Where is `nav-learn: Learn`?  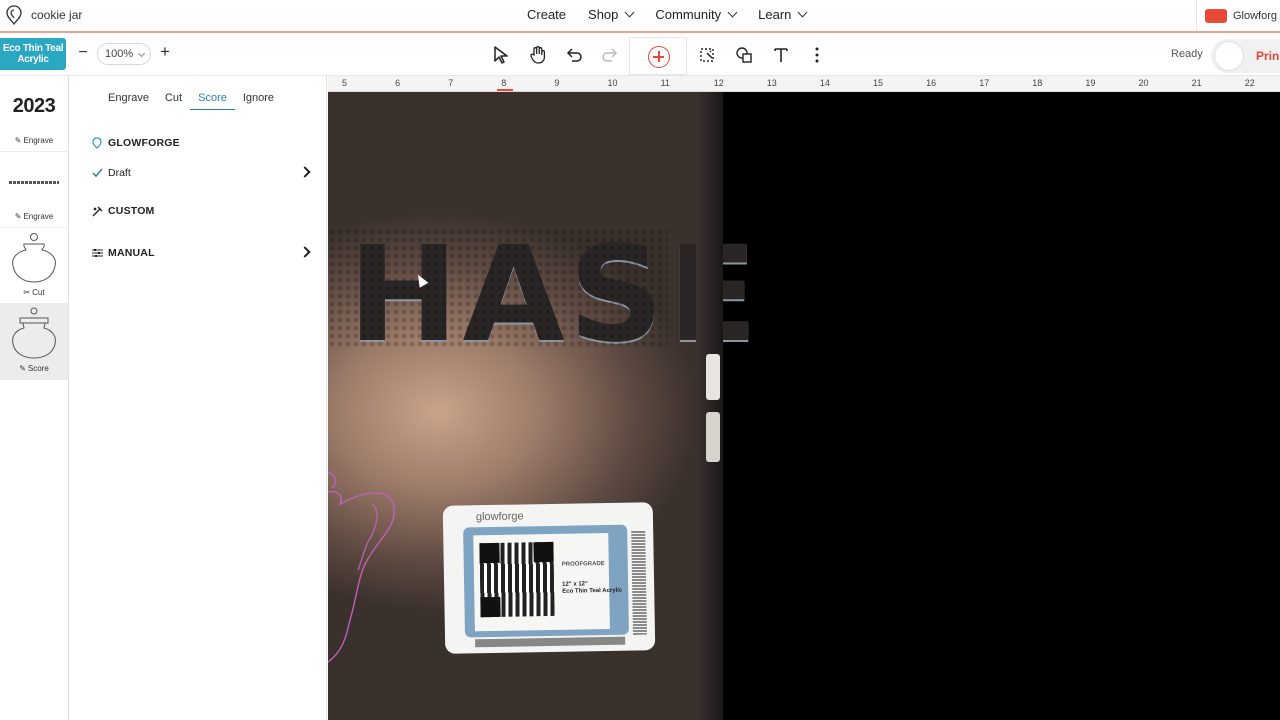 nav-learn: Learn is located at coordinates (783, 14).